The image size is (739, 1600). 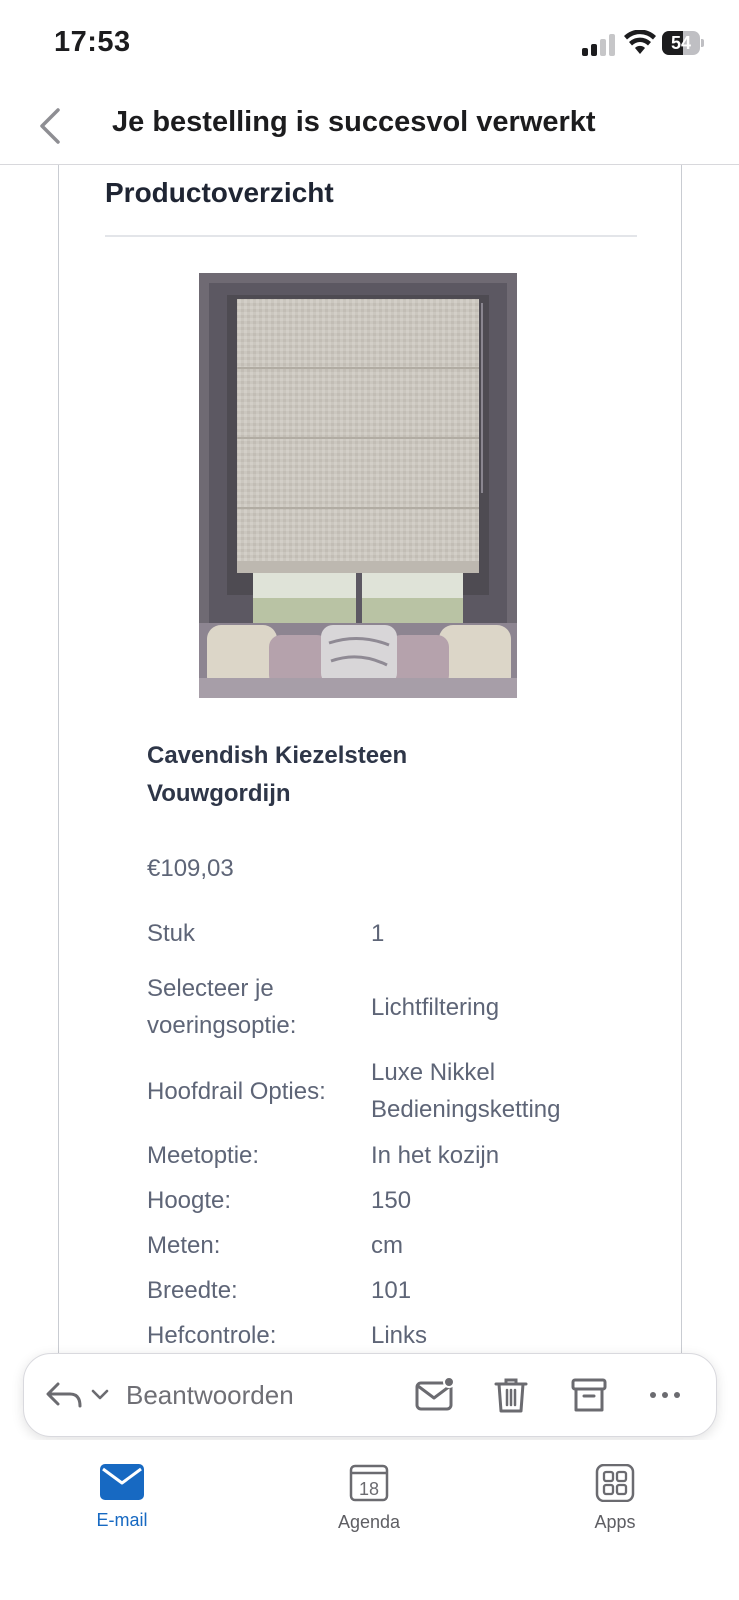 I want to click on reply-icon, so click(x=65, y=1395).